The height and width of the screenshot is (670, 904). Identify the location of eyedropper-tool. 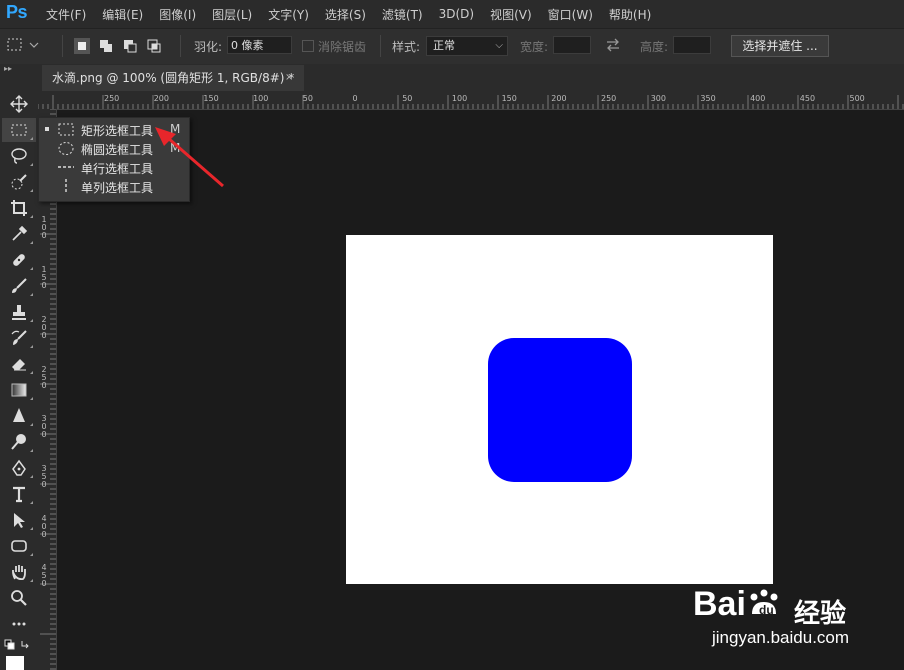
(19, 234).